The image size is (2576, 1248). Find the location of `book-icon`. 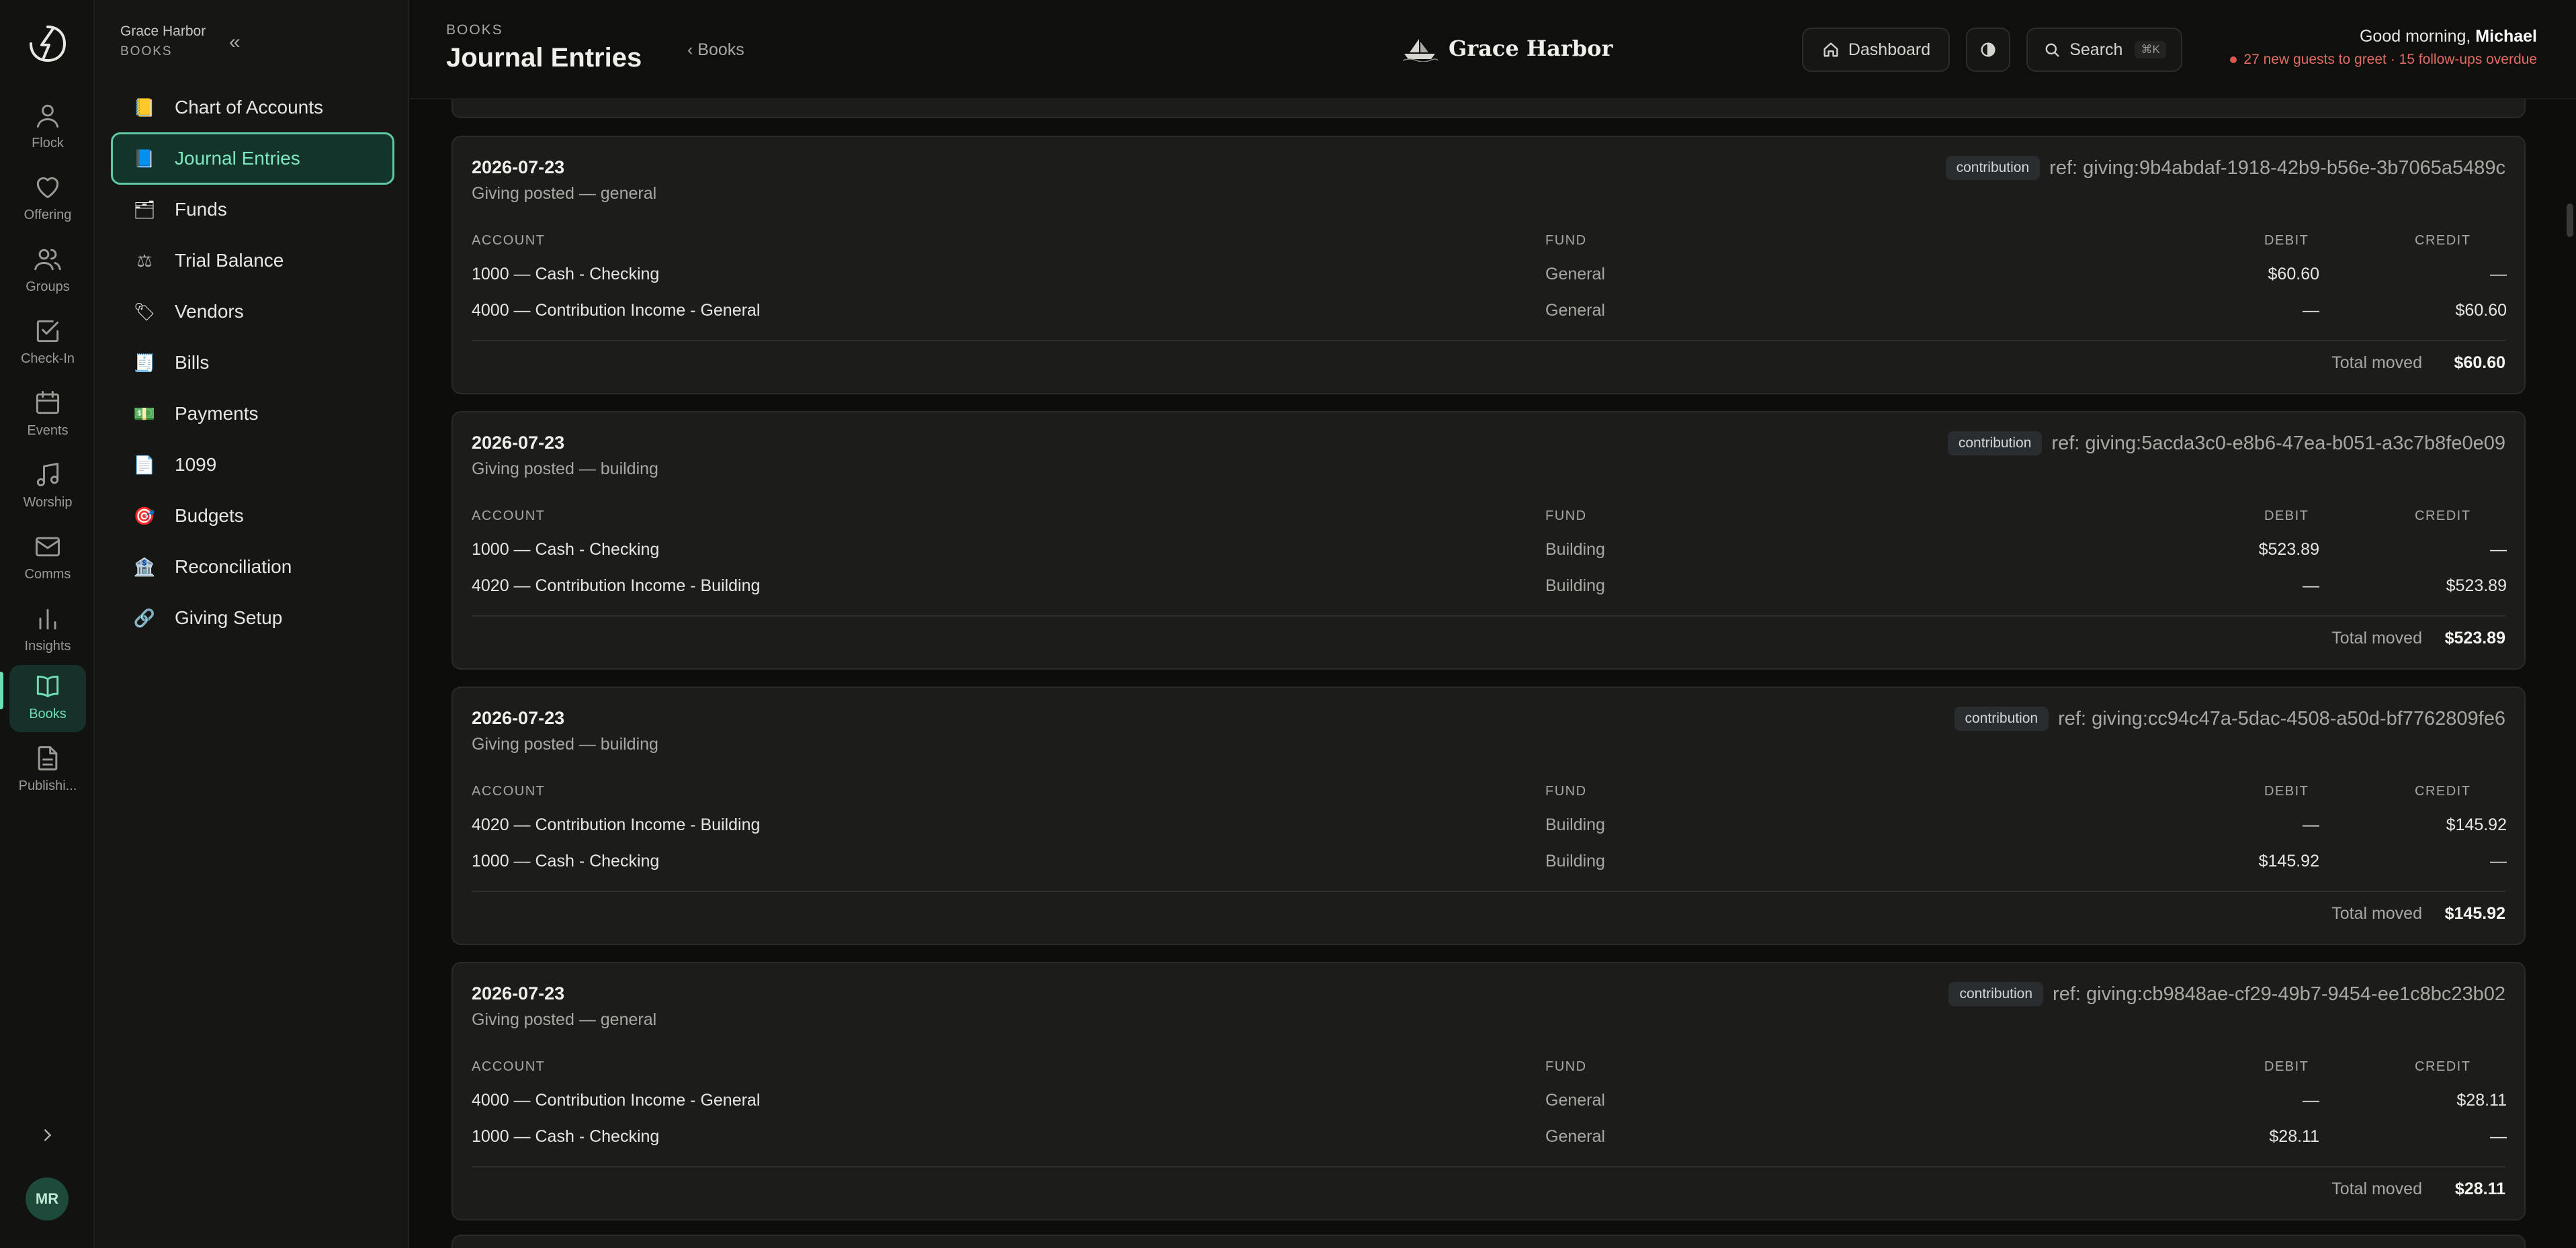

book-icon is located at coordinates (47, 686).